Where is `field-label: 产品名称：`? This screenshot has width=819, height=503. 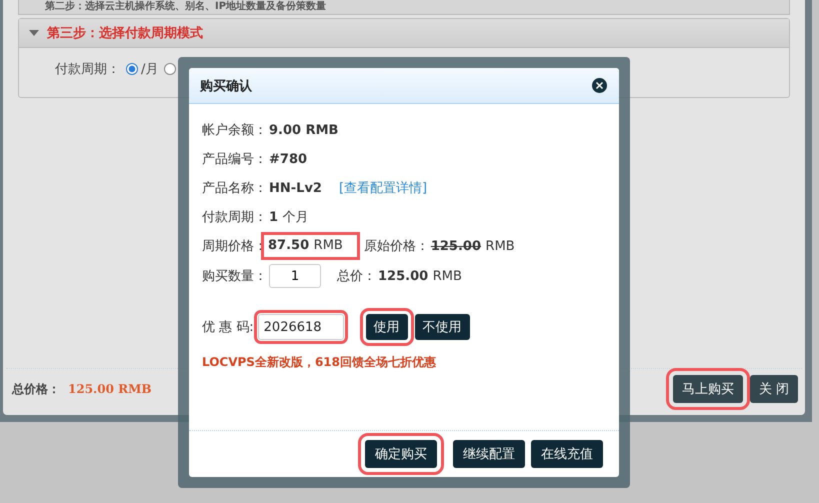
field-label: 产品名称： is located at coordinates (234, 188).